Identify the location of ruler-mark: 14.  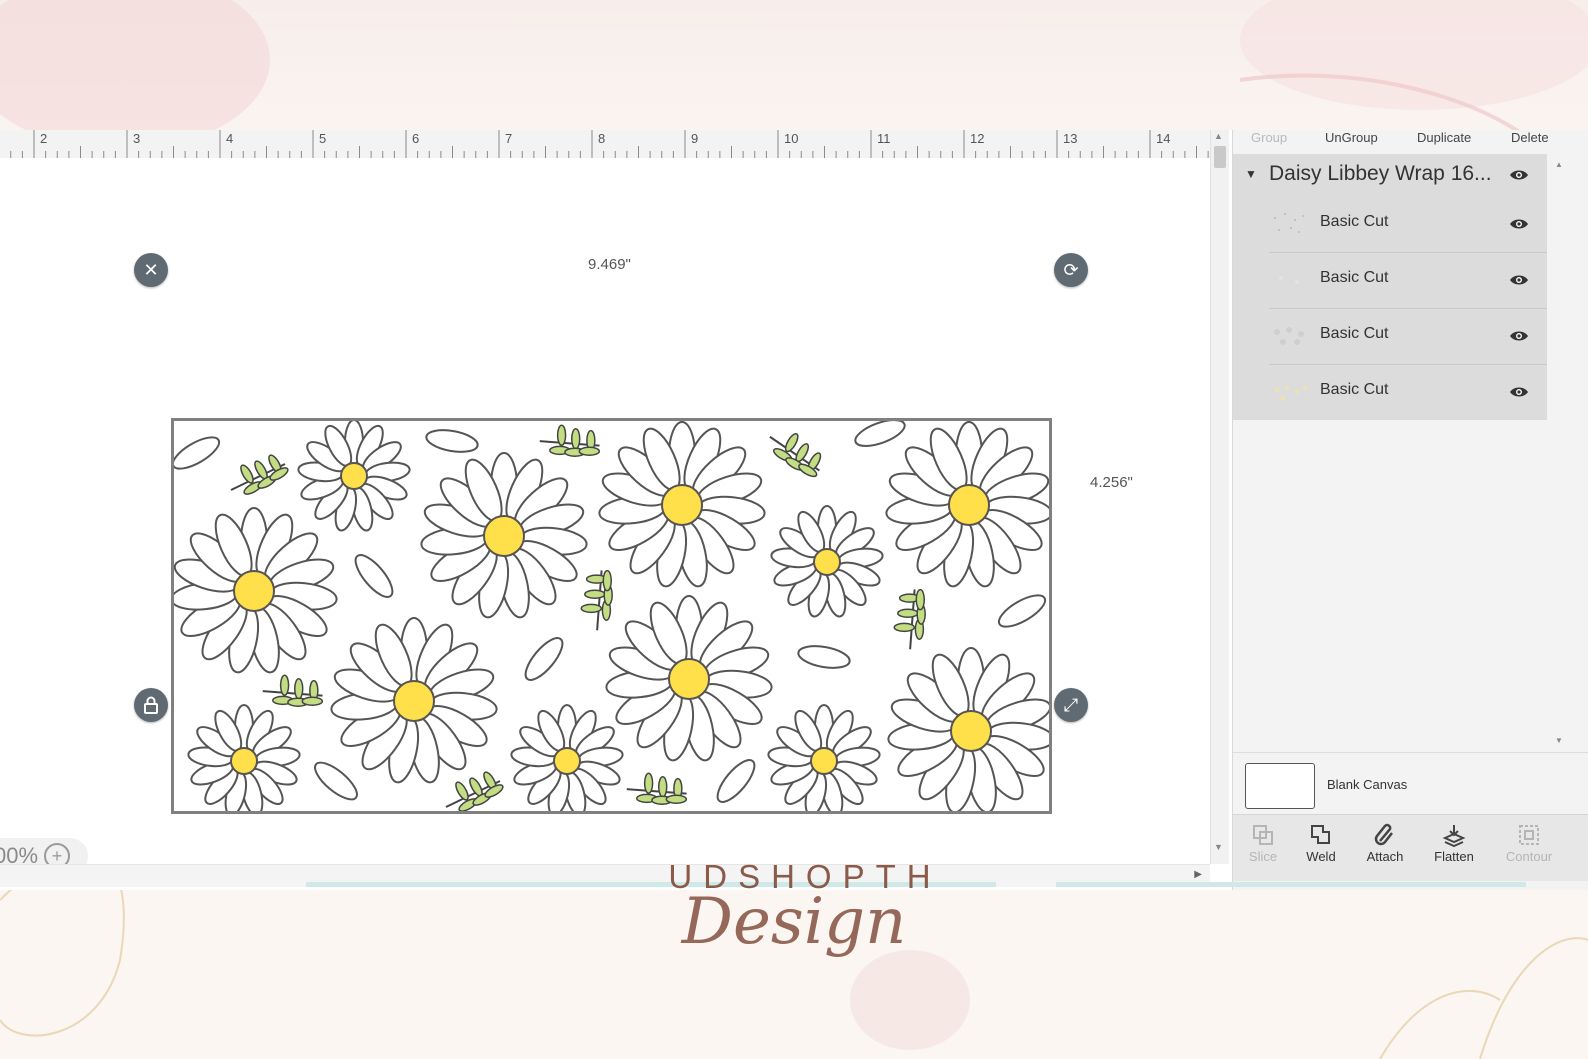
(1163, 138).